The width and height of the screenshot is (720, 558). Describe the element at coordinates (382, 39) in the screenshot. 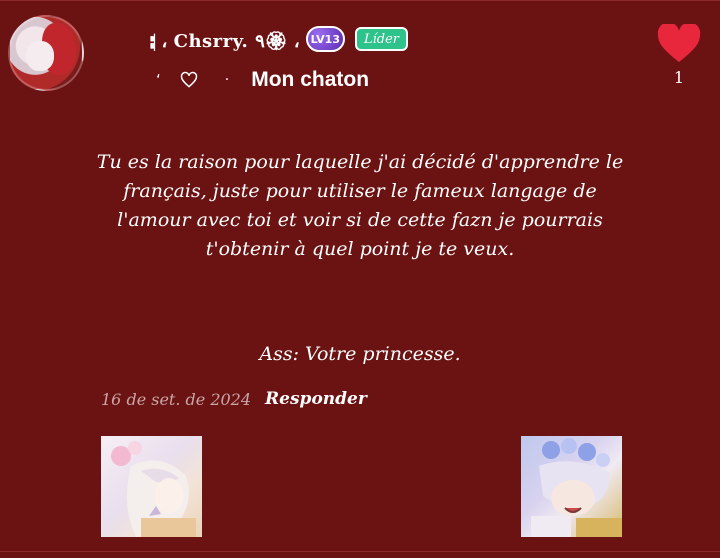

I see `role-badge: Líder` at that location.